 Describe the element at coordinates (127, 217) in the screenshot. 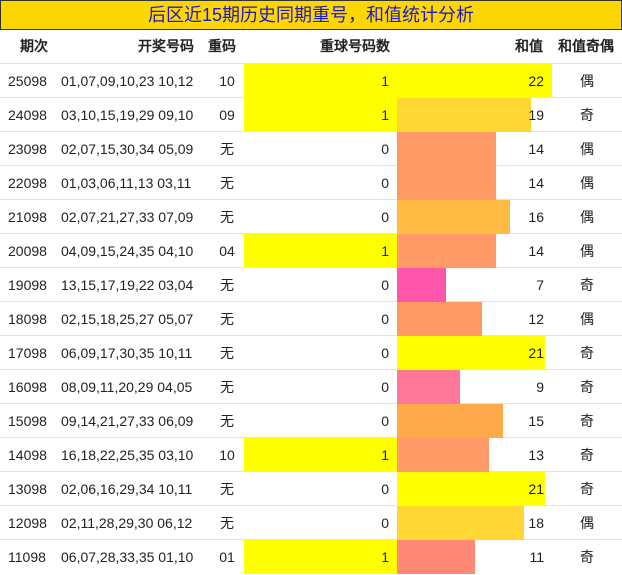

I see `numbers-cell: 02,07,21,27,33 07,09` at that location.